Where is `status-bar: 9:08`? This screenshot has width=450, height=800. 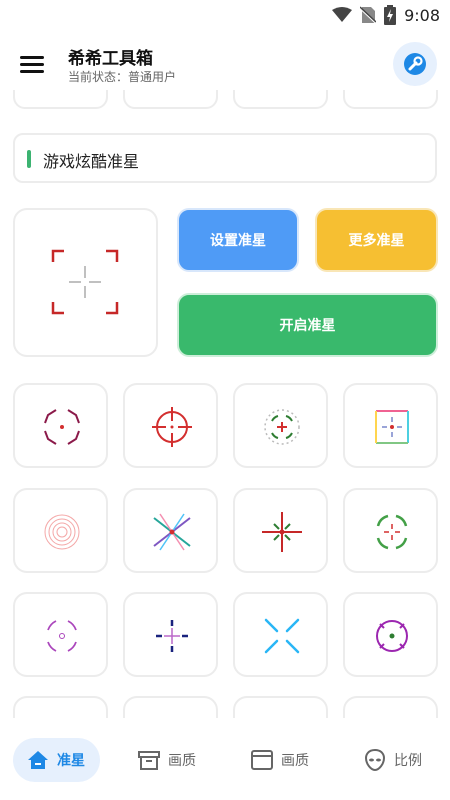 status-bar: 9:08 is located at coordinates (225, 15).